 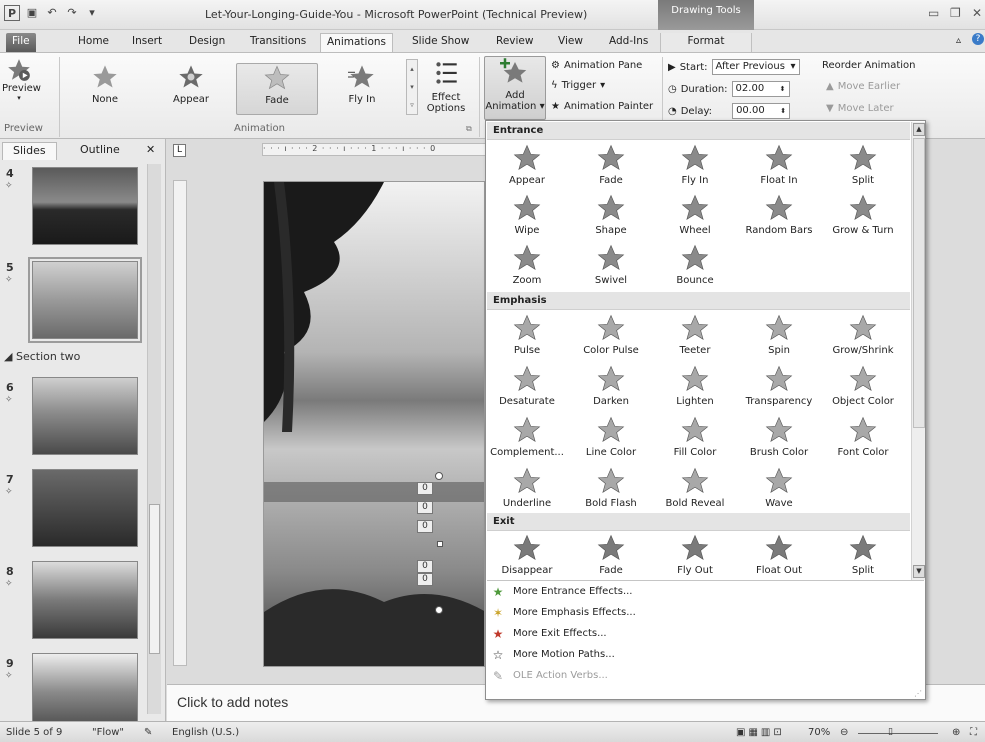 I want to click on minimize-ribbon-icon: ▵, so click(x=958, y=40).